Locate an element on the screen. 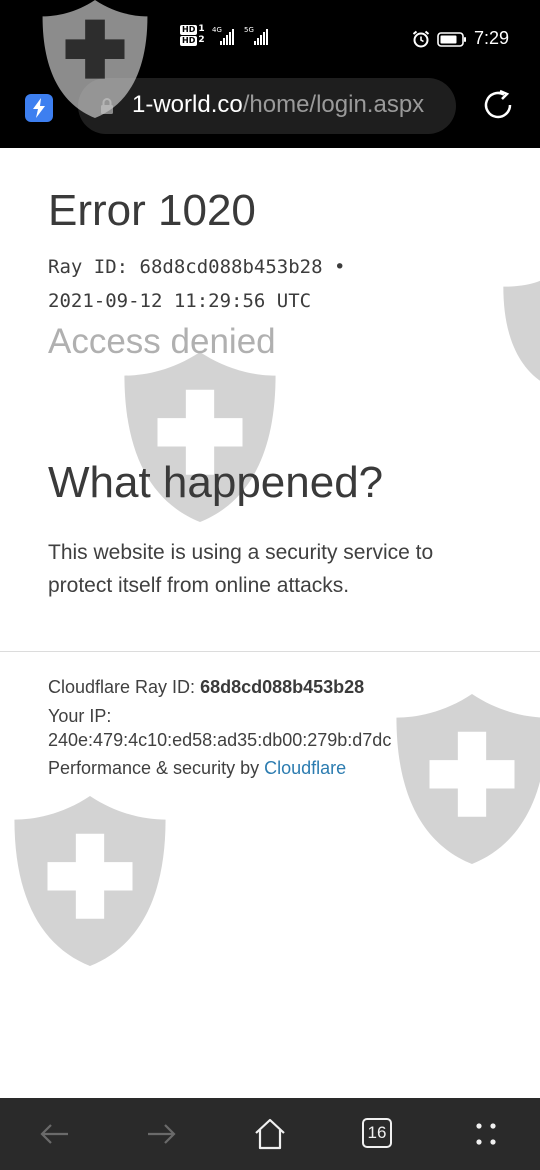  address-bar: 1-world.co/home/login.aspx is located at coordinates (267, 106).